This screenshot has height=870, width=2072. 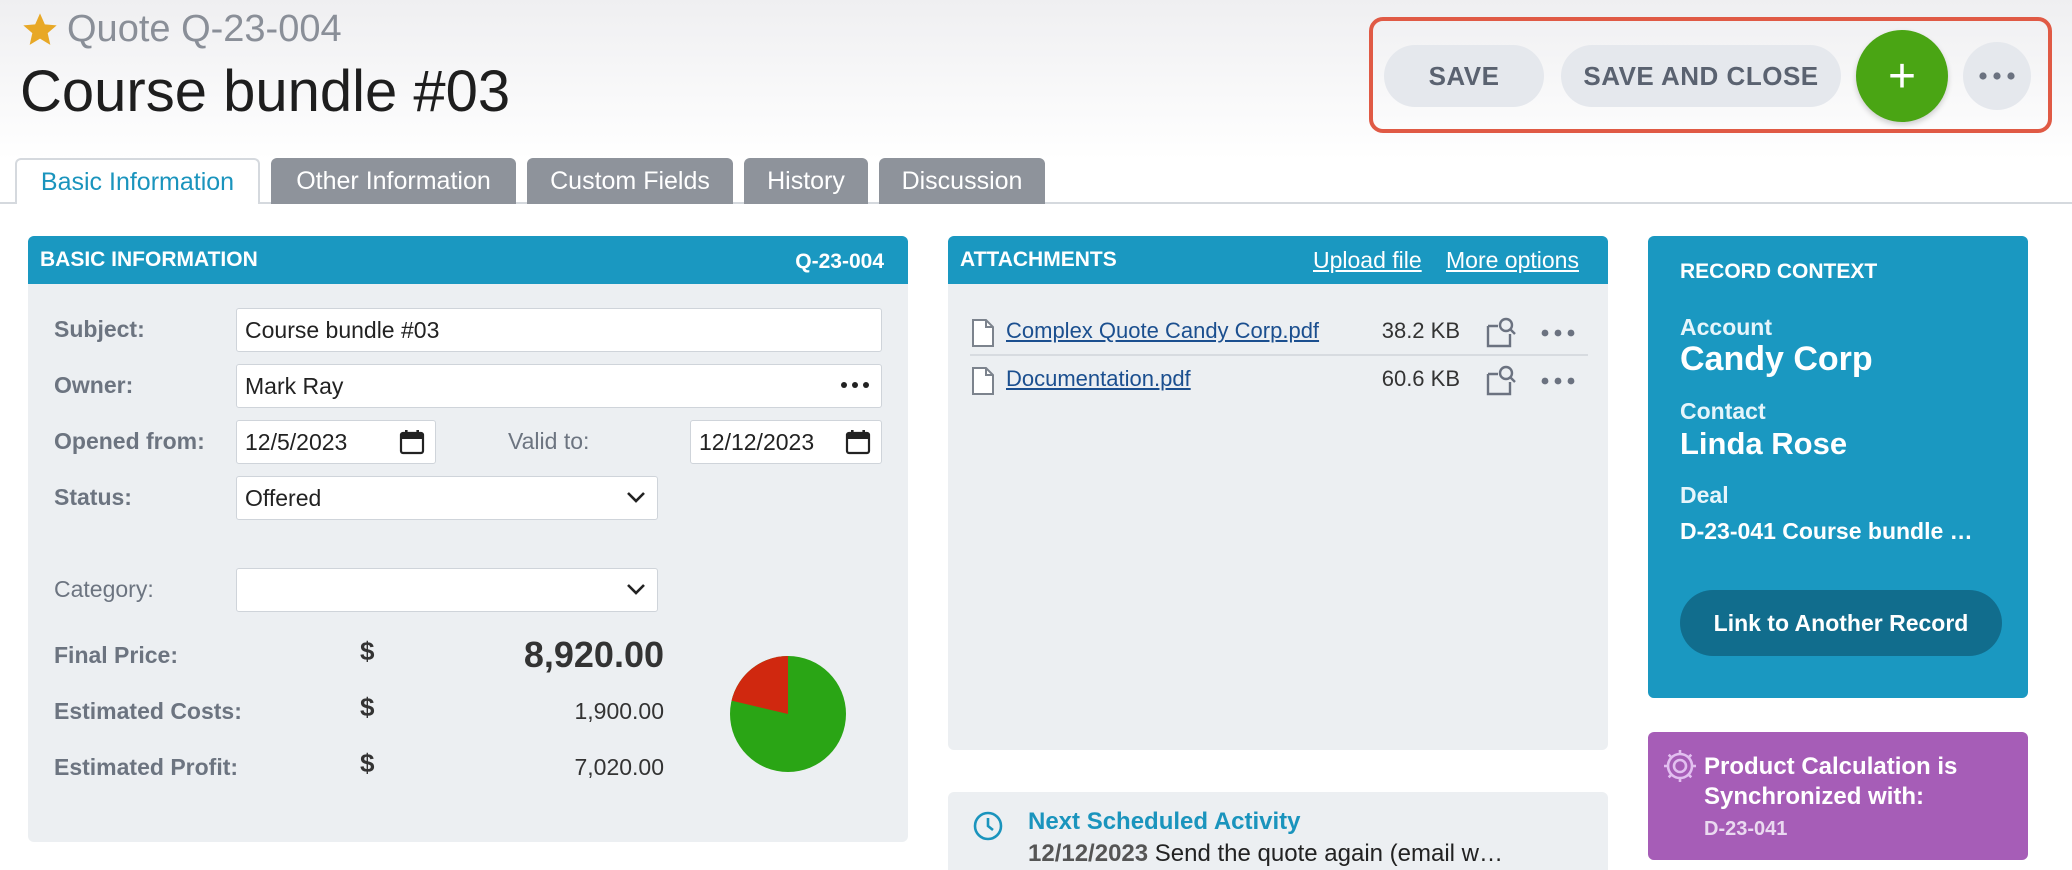 What do you see at coordinates (1420, 330) in the screenshot?
I see `attachment-file-size: 38.2 KB` at bounding box center [1420, 330].